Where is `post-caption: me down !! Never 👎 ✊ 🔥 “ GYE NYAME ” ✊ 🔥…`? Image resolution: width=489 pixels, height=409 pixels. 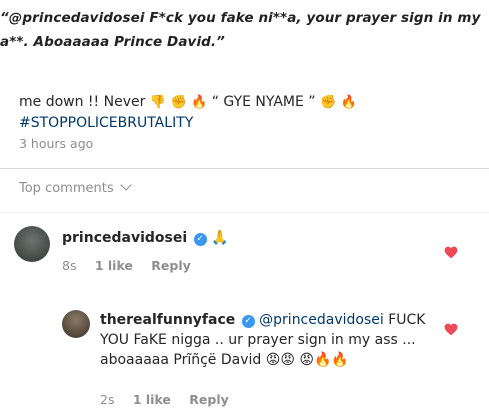
post-caption: me down !! Never 👎 ✊ 🔥 “ GYE NYAME ” ✊ 🔥… is located at coordinates (188, 112).